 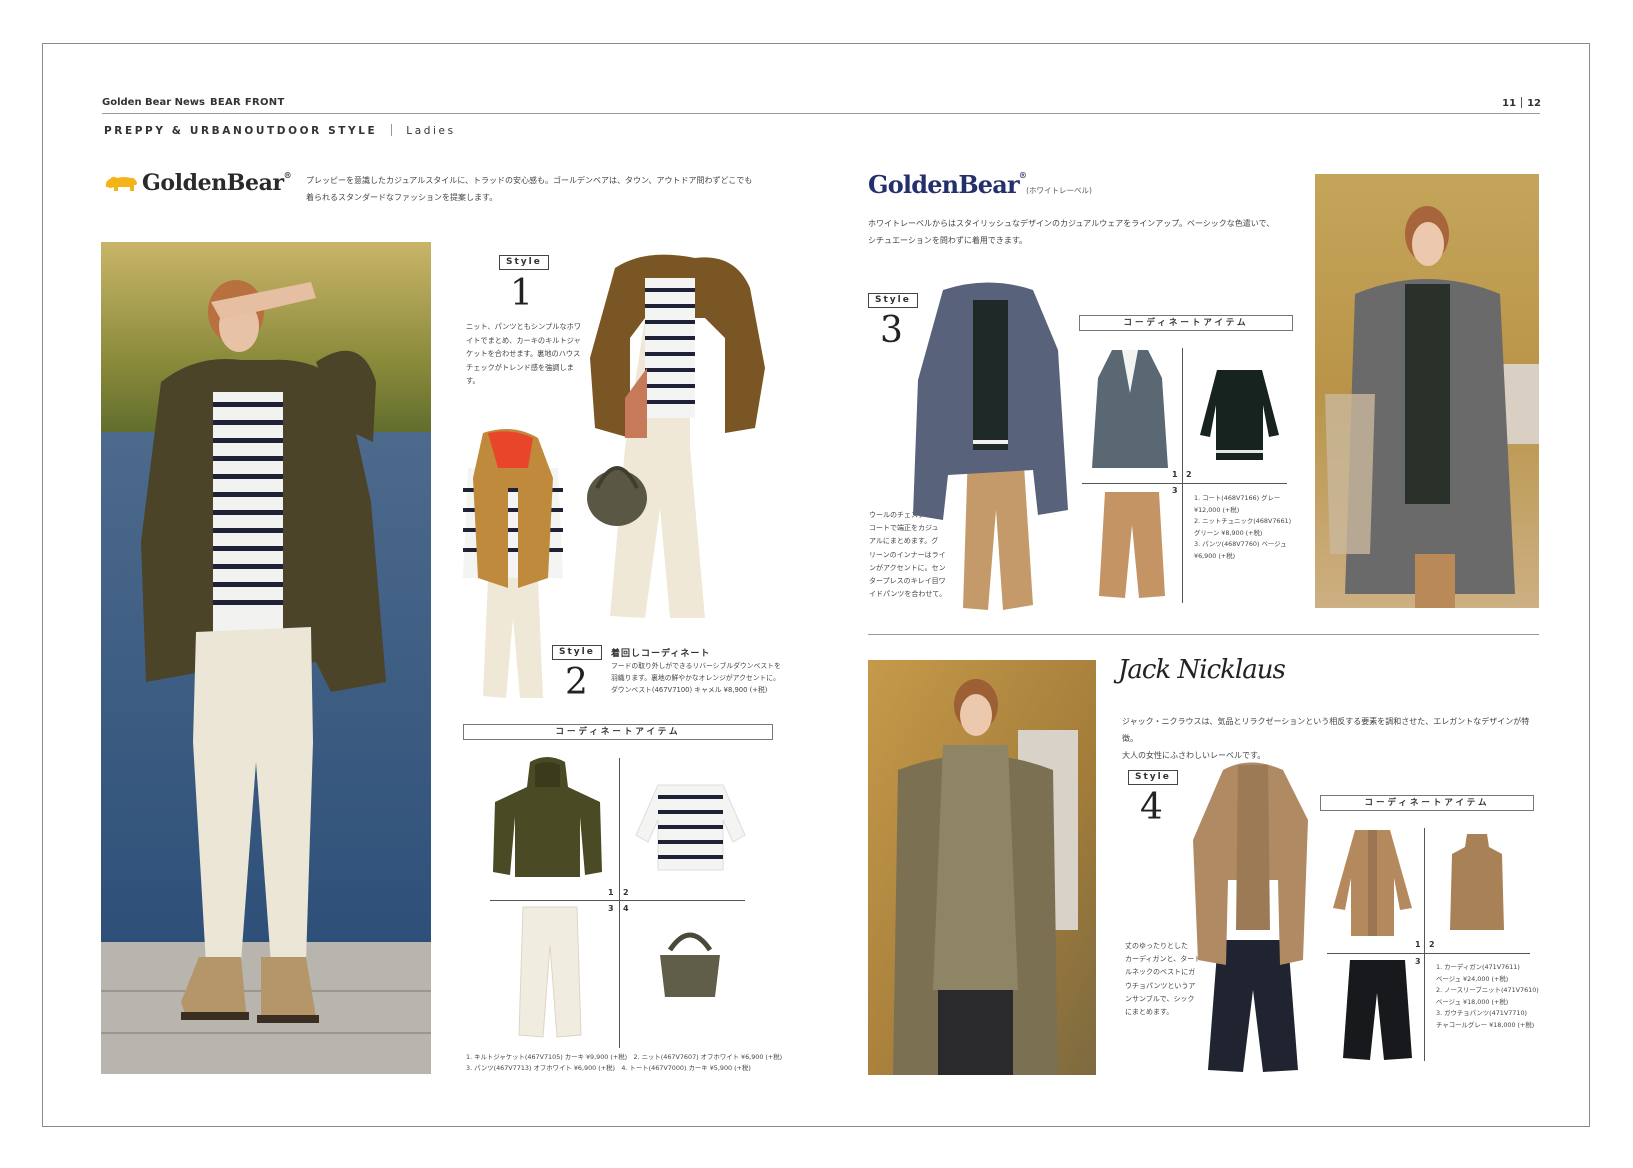 I want to click on style-3-outfit-image, so click(x=989, y=447).